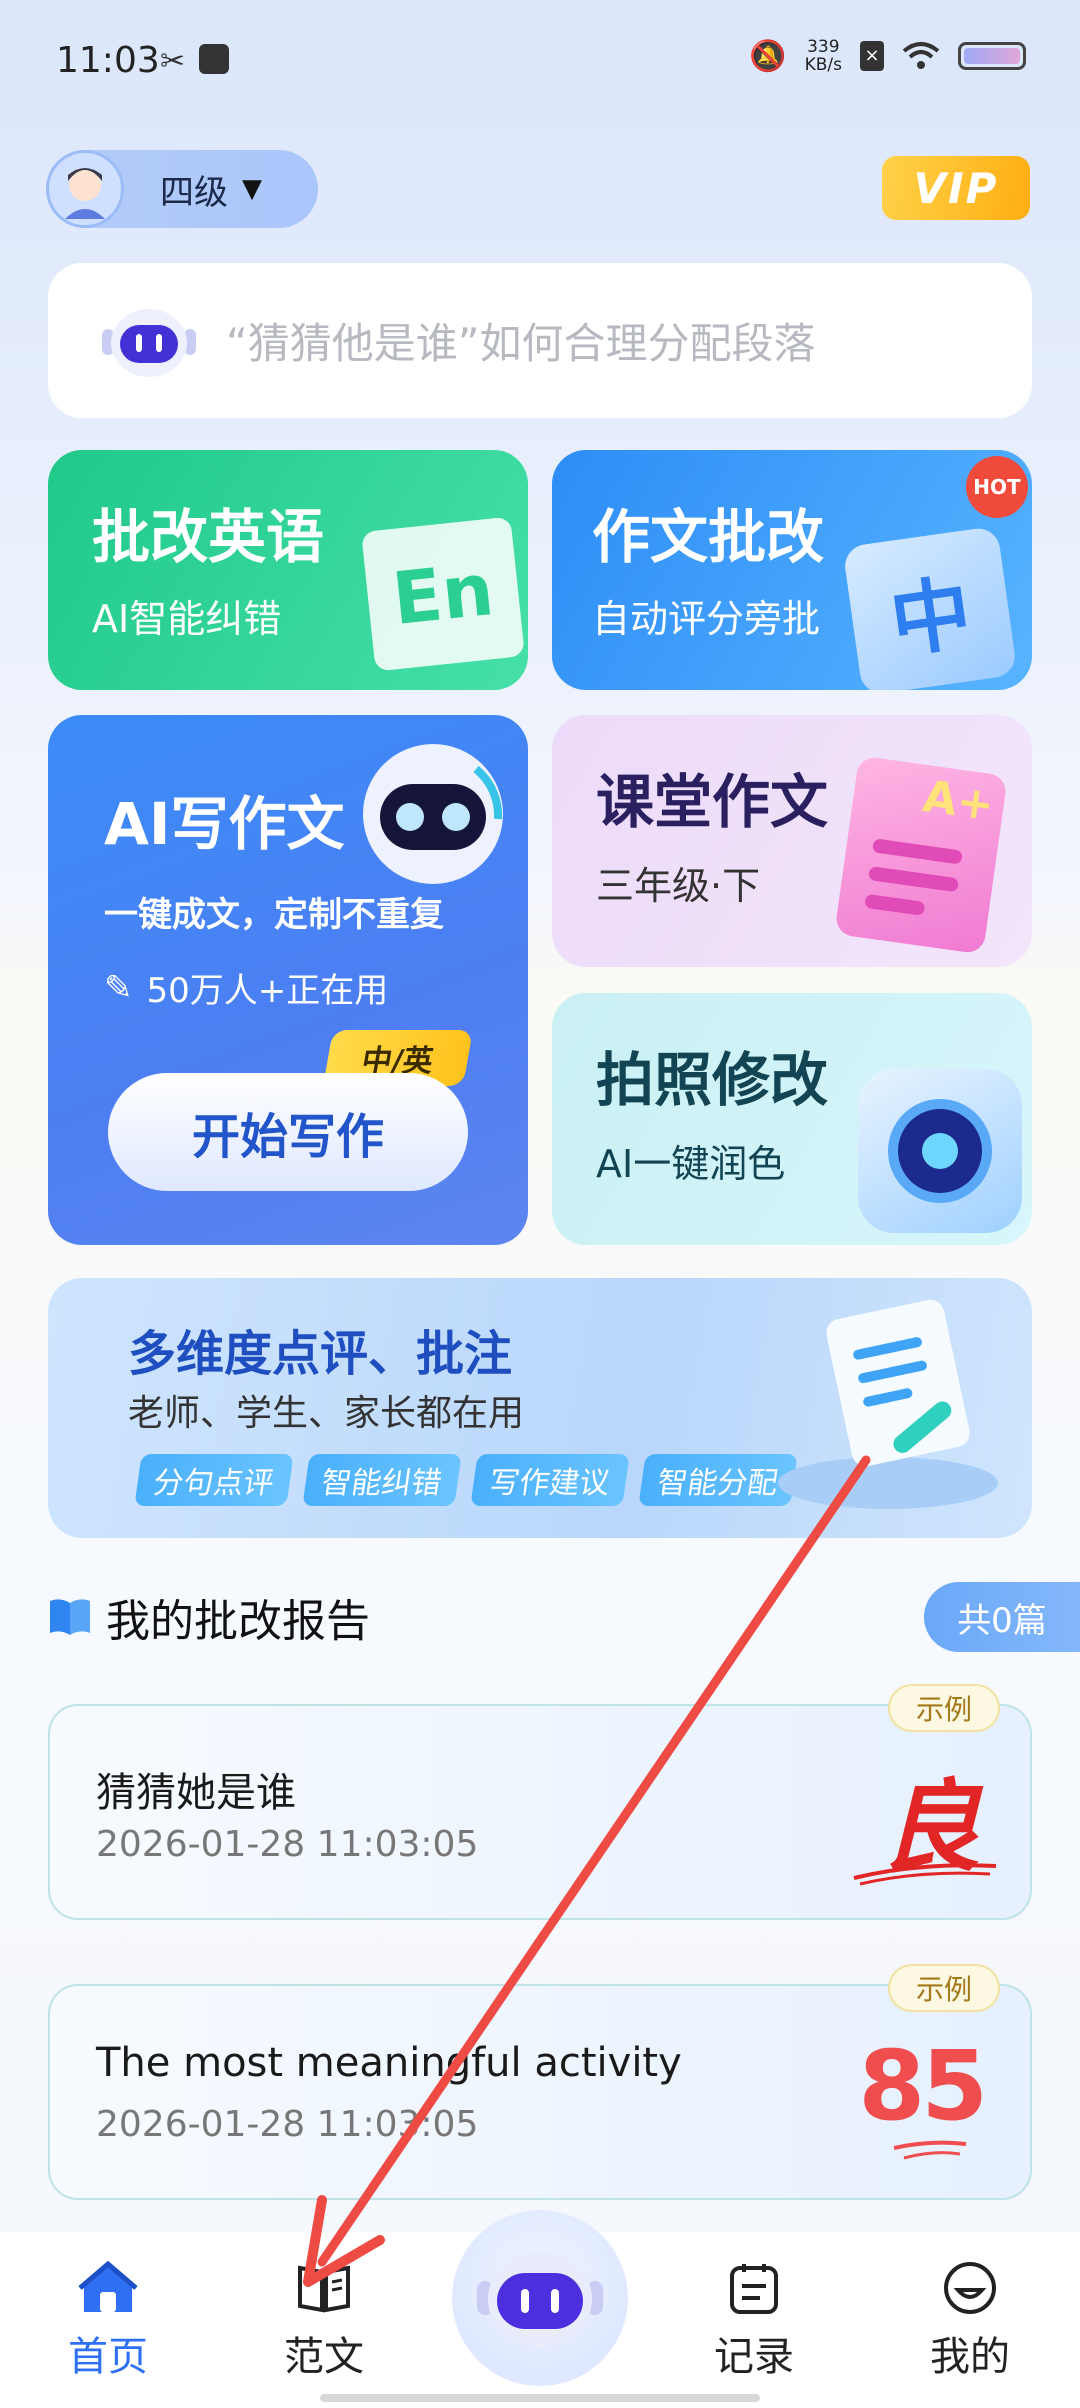 Image resolution: width=1080 pixels, height=2408 pixels. I want to click on usage-info: ✎ 50万人+正在用, so click(246, 987).